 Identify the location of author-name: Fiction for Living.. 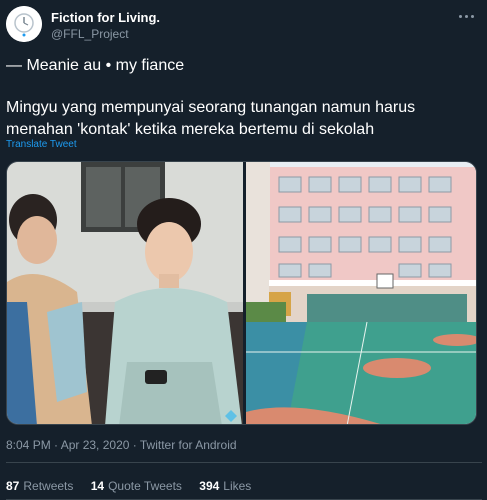
(105, 17).